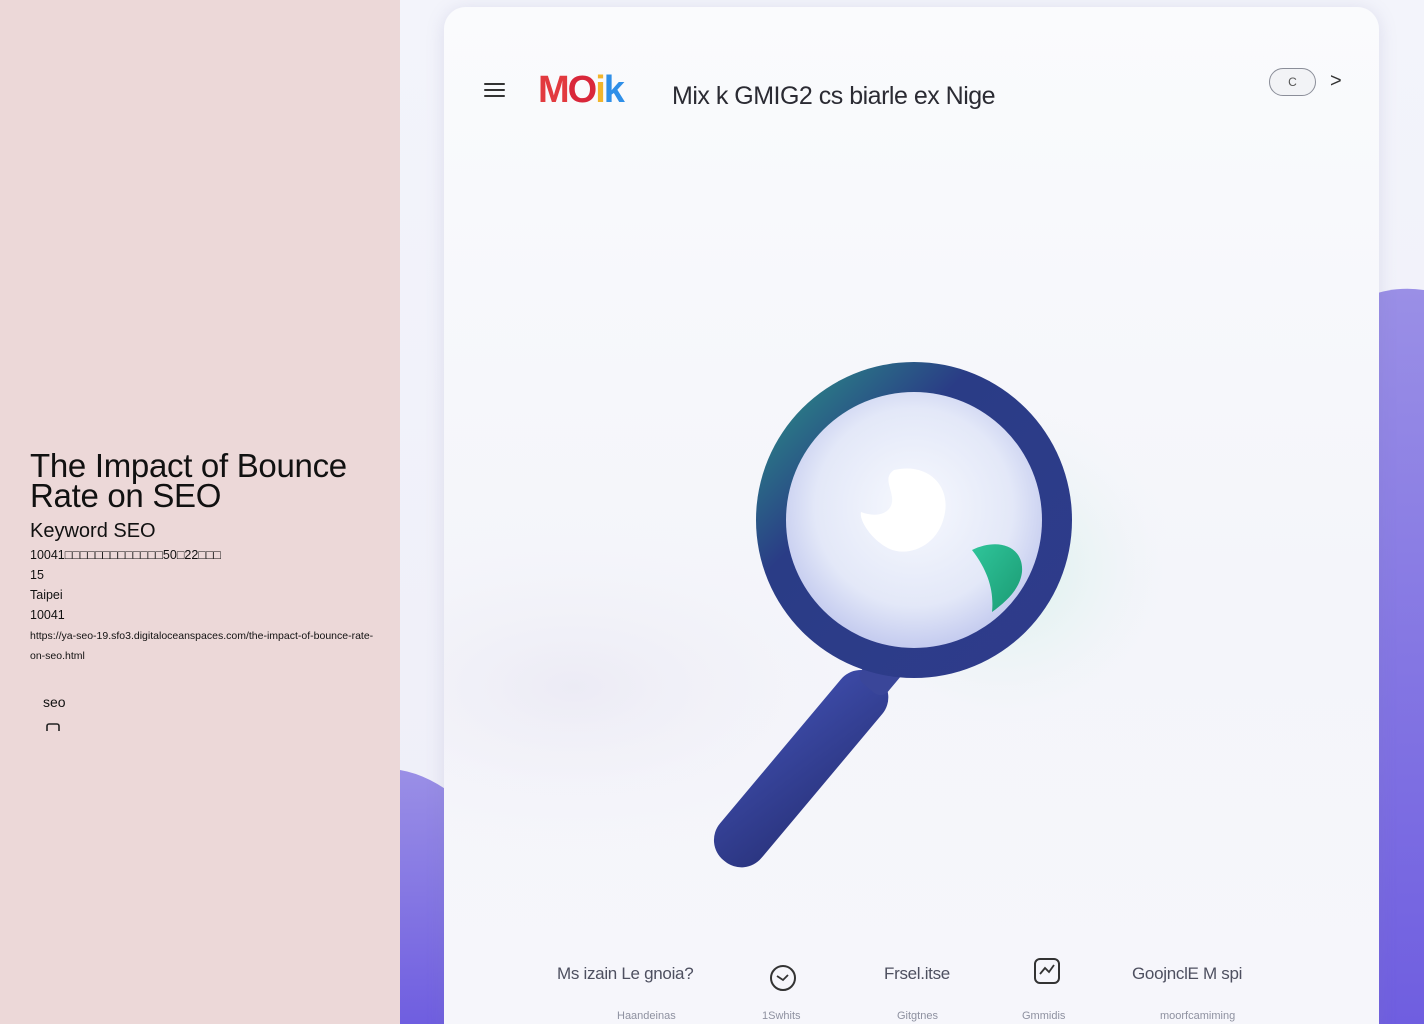 The height and width of the screenshot is (1024, 1424). What do you see at coordinates (93, 531) in the screenshot?
I see `page-subtitle: Keyword SEO` at bounding box center [93, 531].